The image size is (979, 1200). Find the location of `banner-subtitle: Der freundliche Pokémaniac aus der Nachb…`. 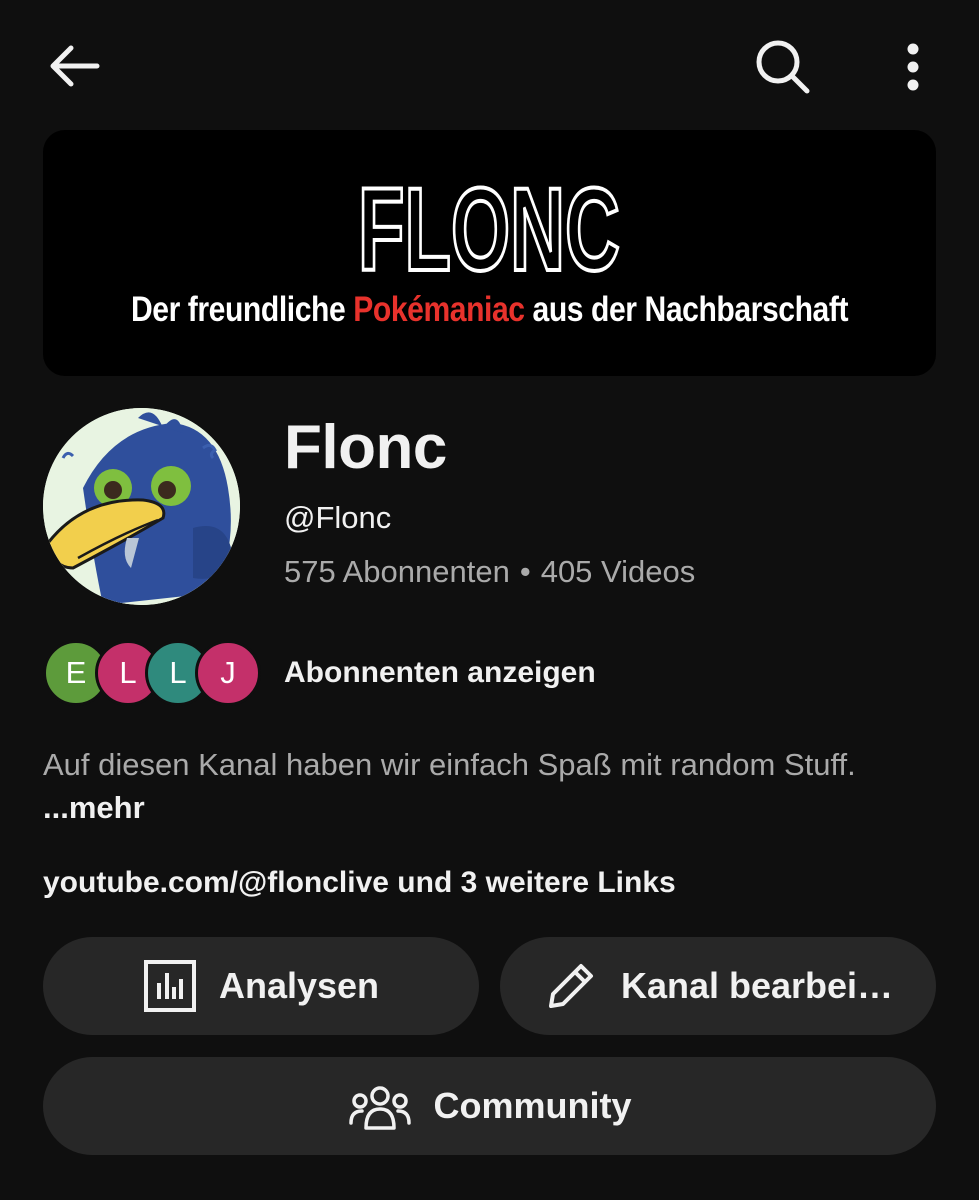

banner-subtitle: Der freundliche Pokémaniac aus der Nachb… is located at coordinates (490, 310).